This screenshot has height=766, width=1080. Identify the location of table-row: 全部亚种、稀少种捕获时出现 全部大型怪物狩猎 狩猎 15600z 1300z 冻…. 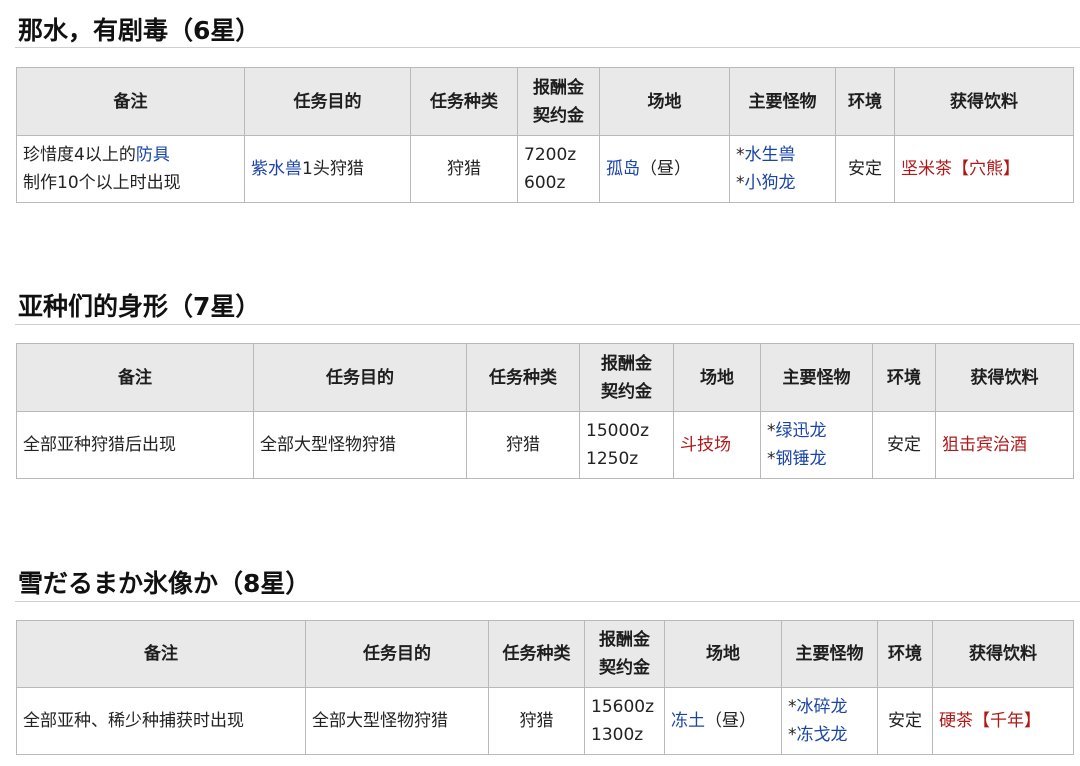
(545, 721).